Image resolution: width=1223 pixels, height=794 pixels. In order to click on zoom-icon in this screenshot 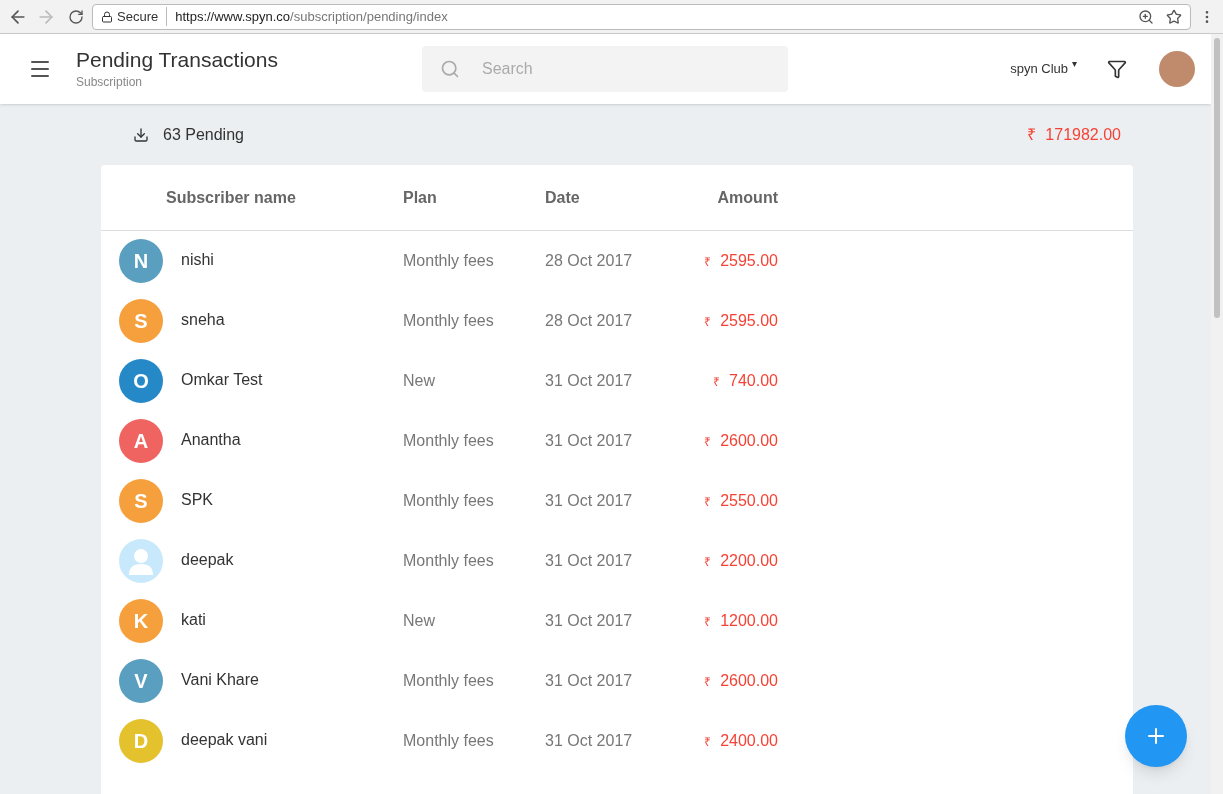, I will do `click(1146, 16)`.